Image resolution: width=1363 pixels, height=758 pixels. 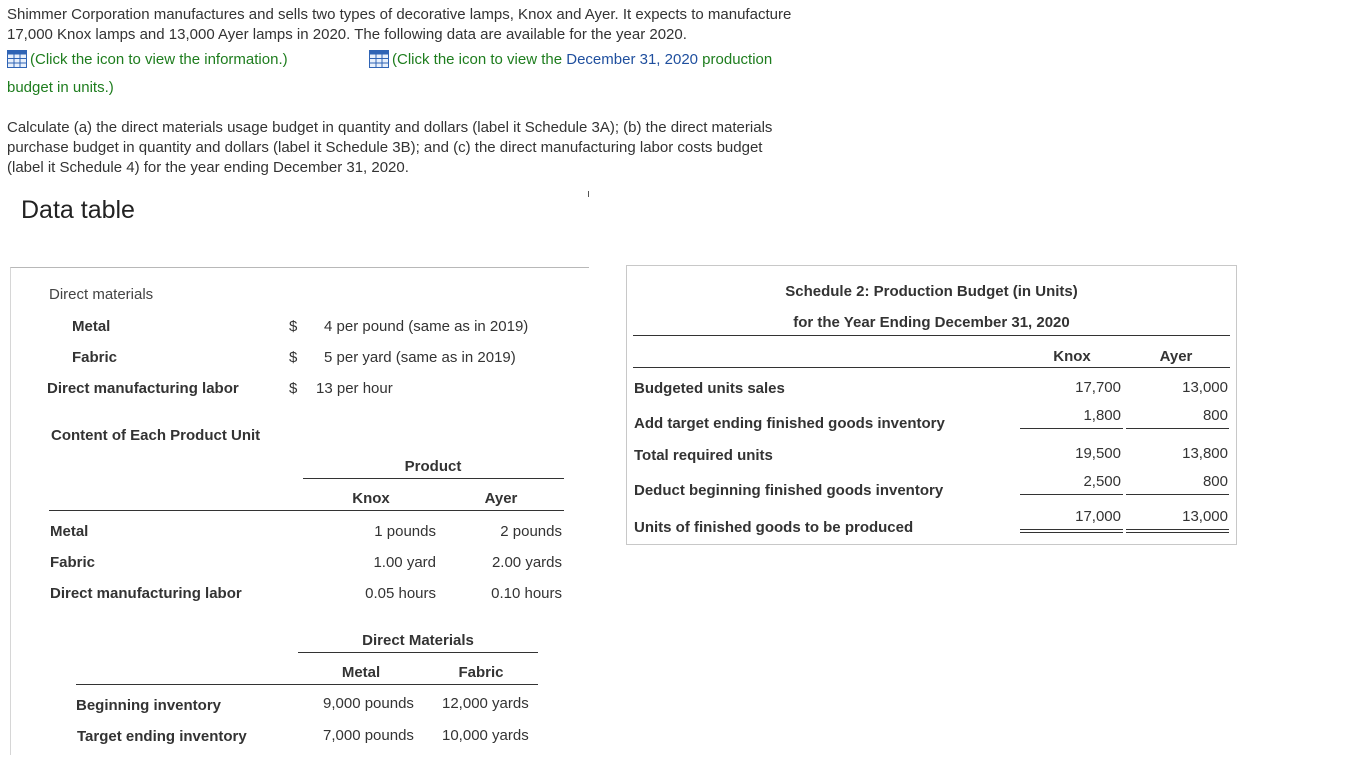 What do you see at coordinates (433, 466) in the screenshot?
I see `product-header: Product` at bounding box center [433, 466].